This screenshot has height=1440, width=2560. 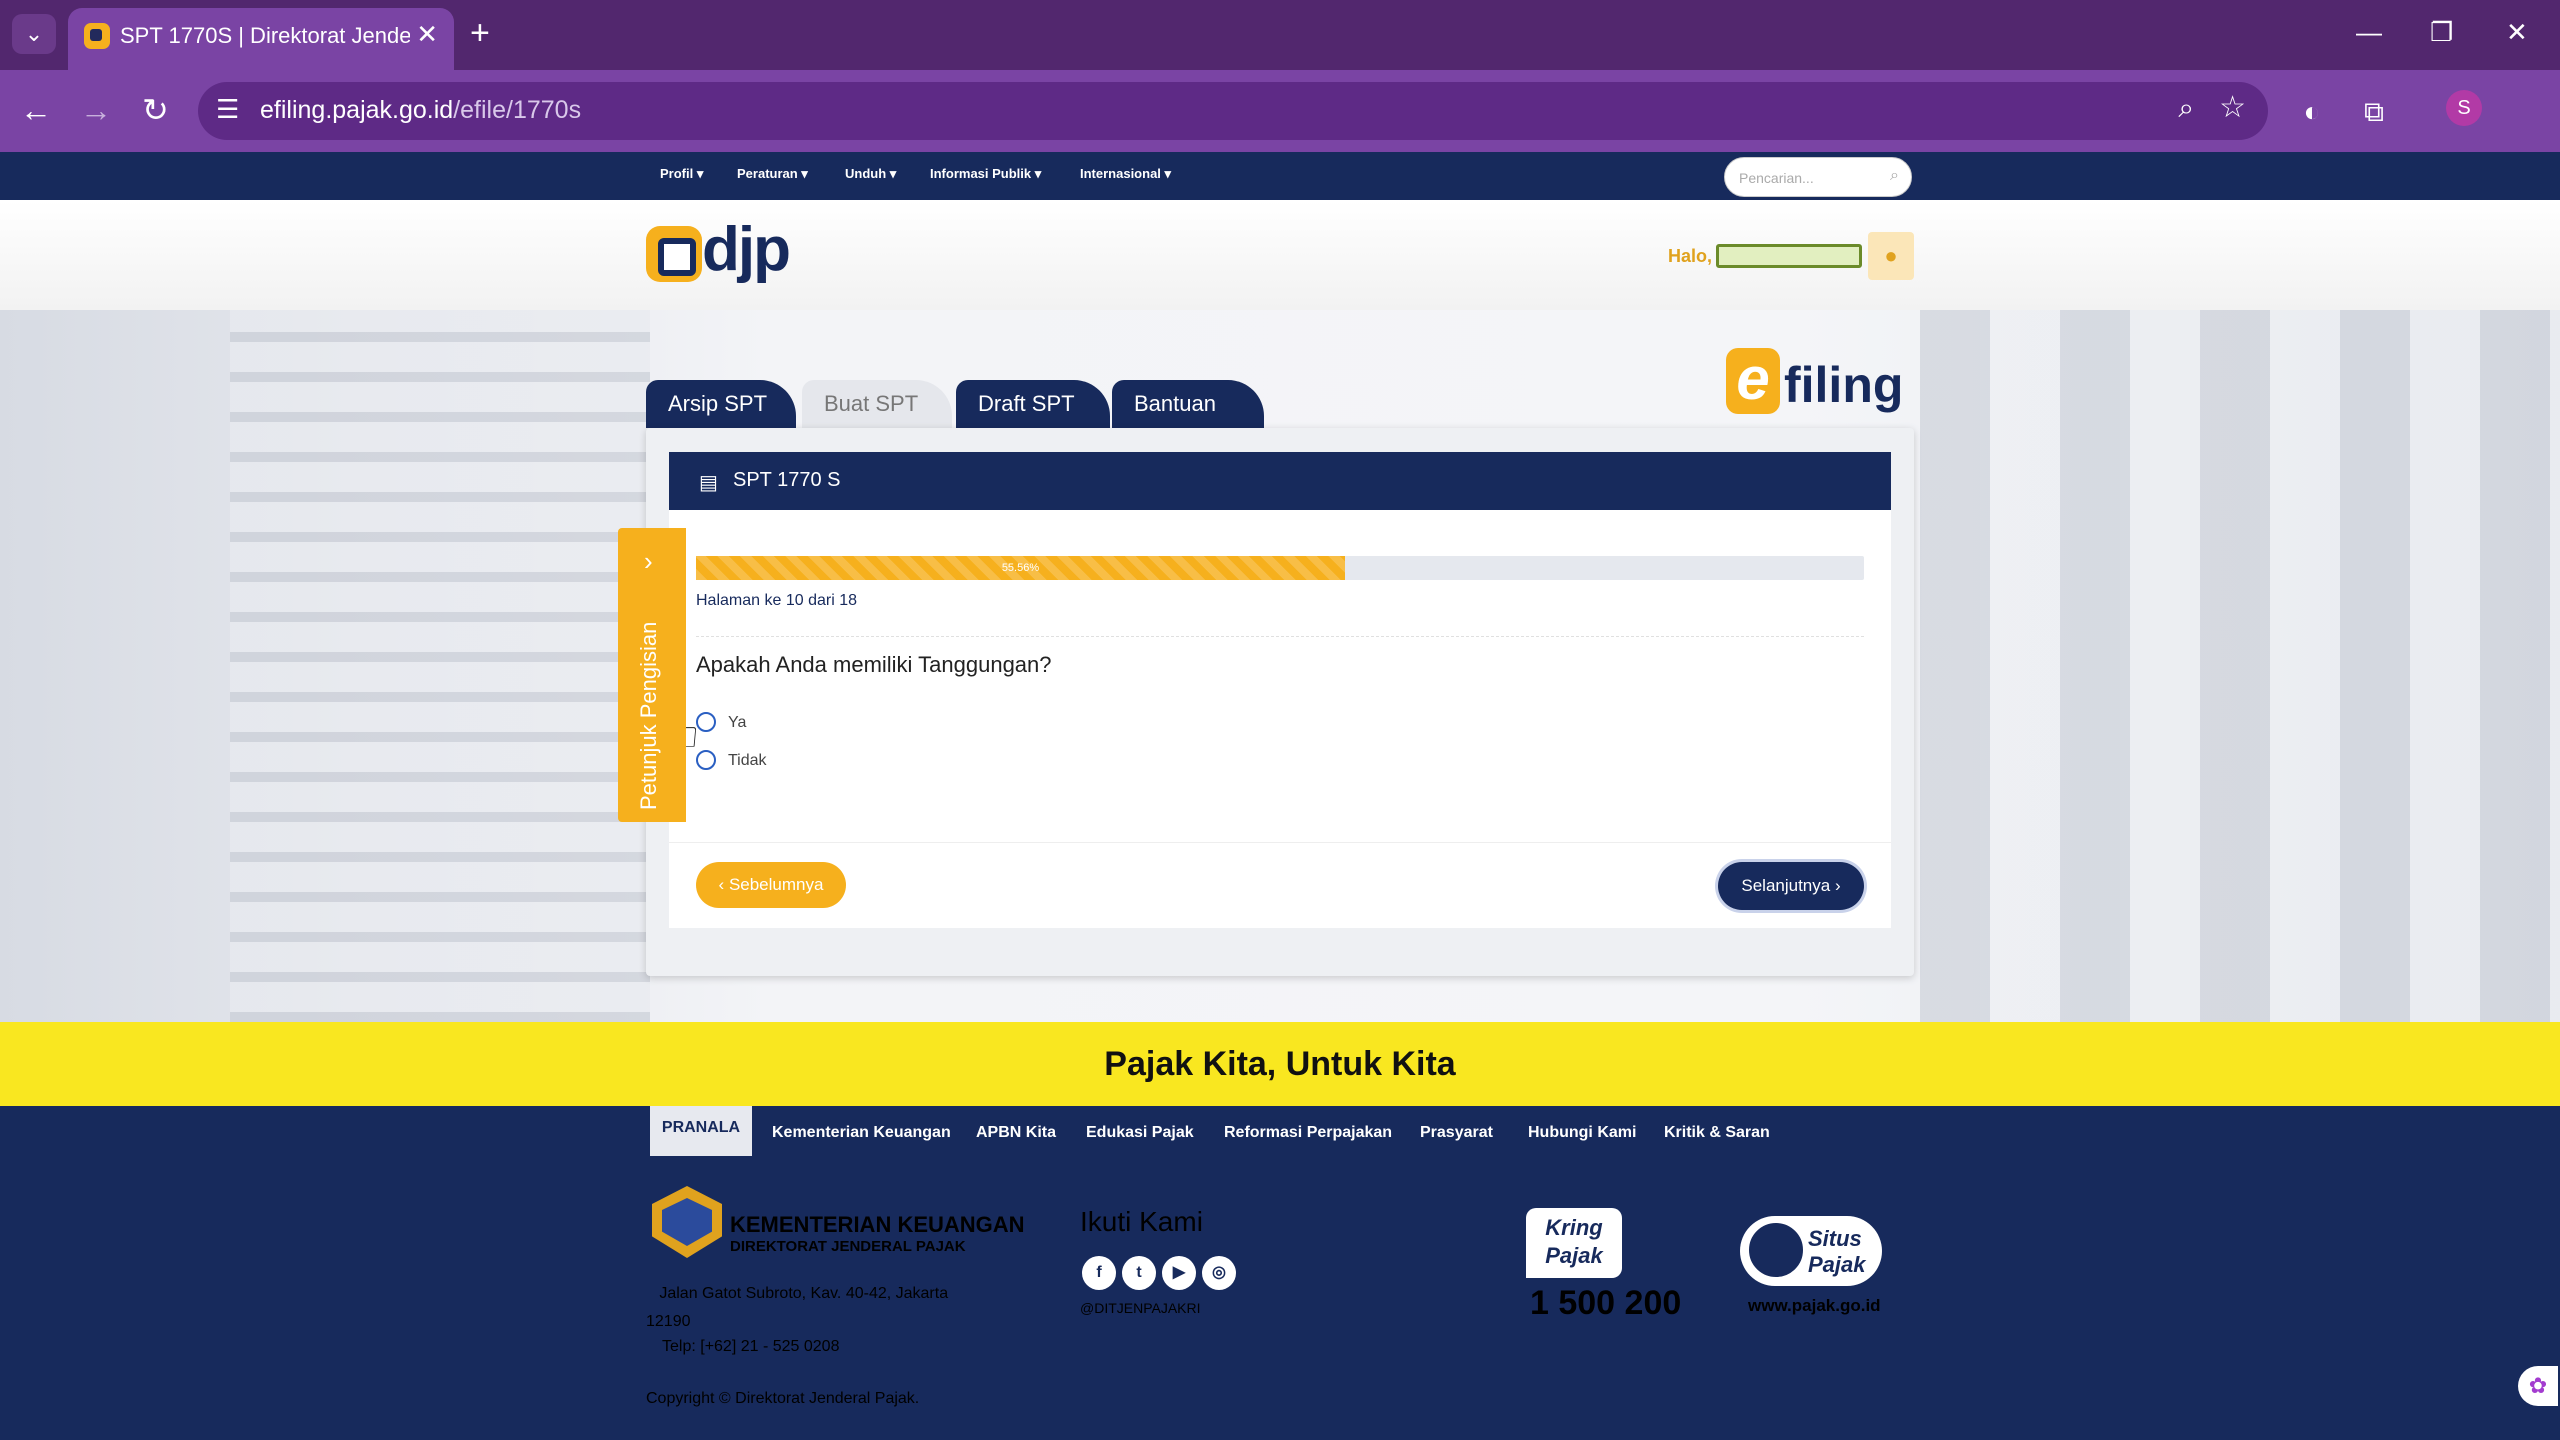 I want to click on phone: Telp: [+62] 21 - 525 0208, so click(x=751, y=1346).